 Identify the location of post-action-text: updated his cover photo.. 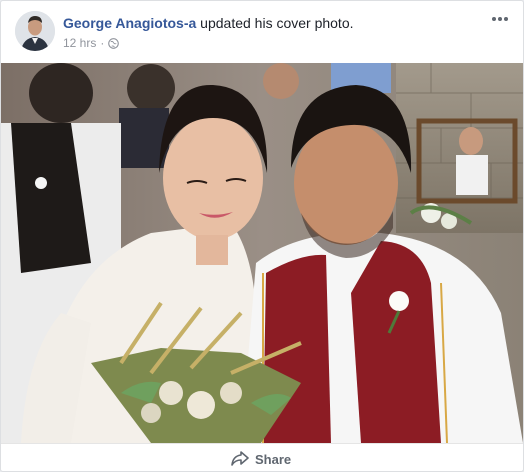
(277, 23).